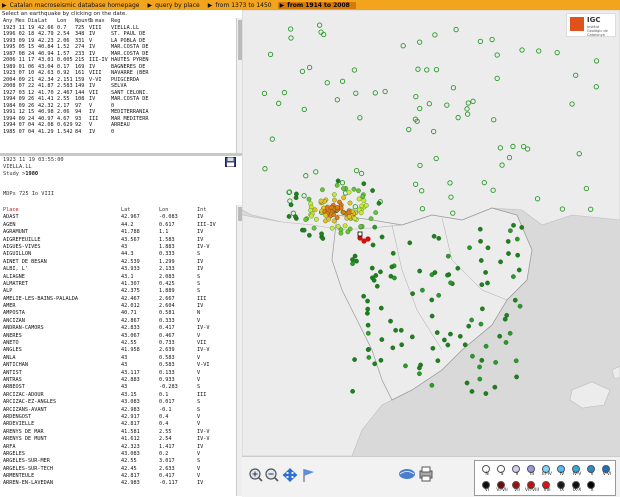 The width and height of the screenshot is (620, 497). Describe the element at coordinates (121, 154) in the screenshot. I see `panel-splitter` at that location.